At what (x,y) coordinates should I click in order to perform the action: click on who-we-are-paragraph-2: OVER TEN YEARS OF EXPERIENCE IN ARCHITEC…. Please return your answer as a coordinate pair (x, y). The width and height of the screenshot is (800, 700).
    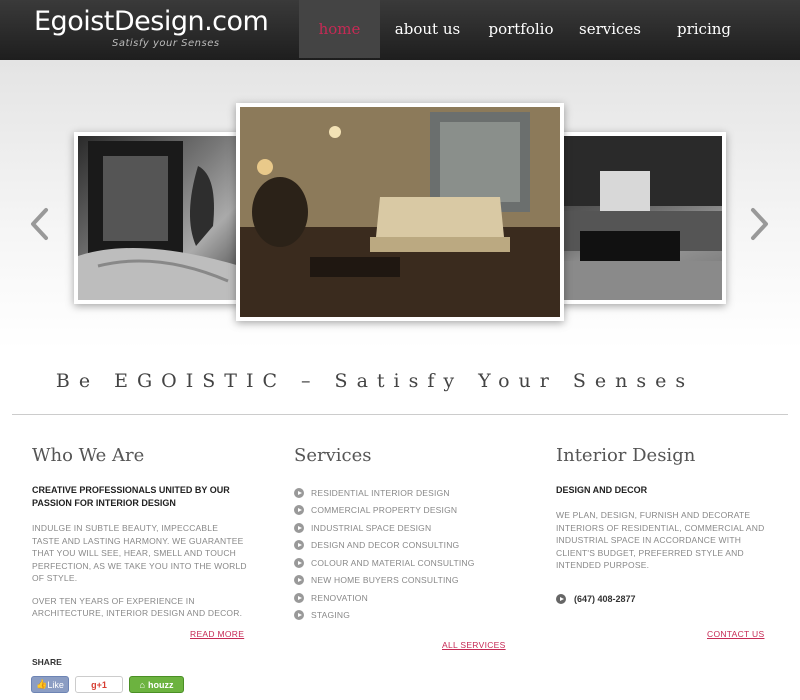
    Looking at the image, I should click on (137, 607).